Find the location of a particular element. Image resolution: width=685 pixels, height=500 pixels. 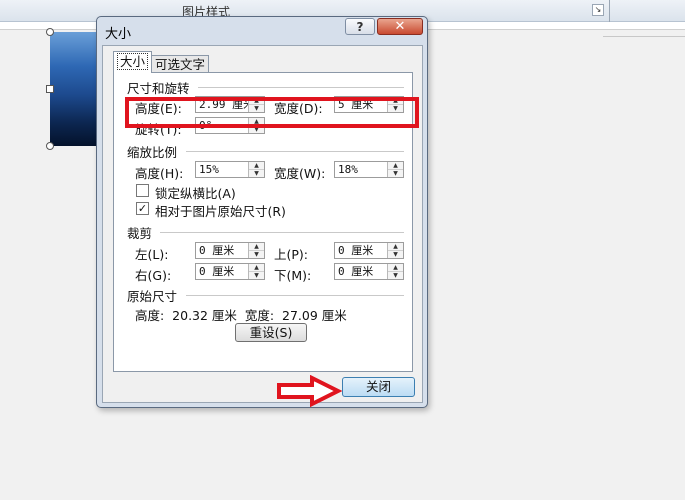

crop-right-spin-arrows: ▲ ▼ is located at coordinates (256, 271).